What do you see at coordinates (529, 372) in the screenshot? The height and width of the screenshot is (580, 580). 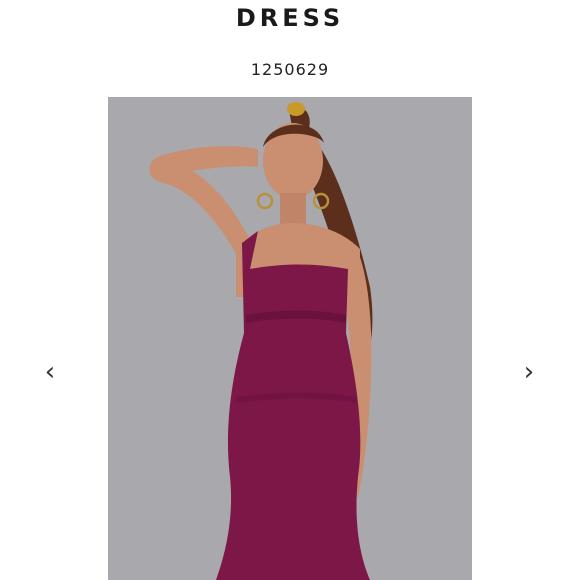 I see `next-image-button: ›` at bounding box center [529, 372].